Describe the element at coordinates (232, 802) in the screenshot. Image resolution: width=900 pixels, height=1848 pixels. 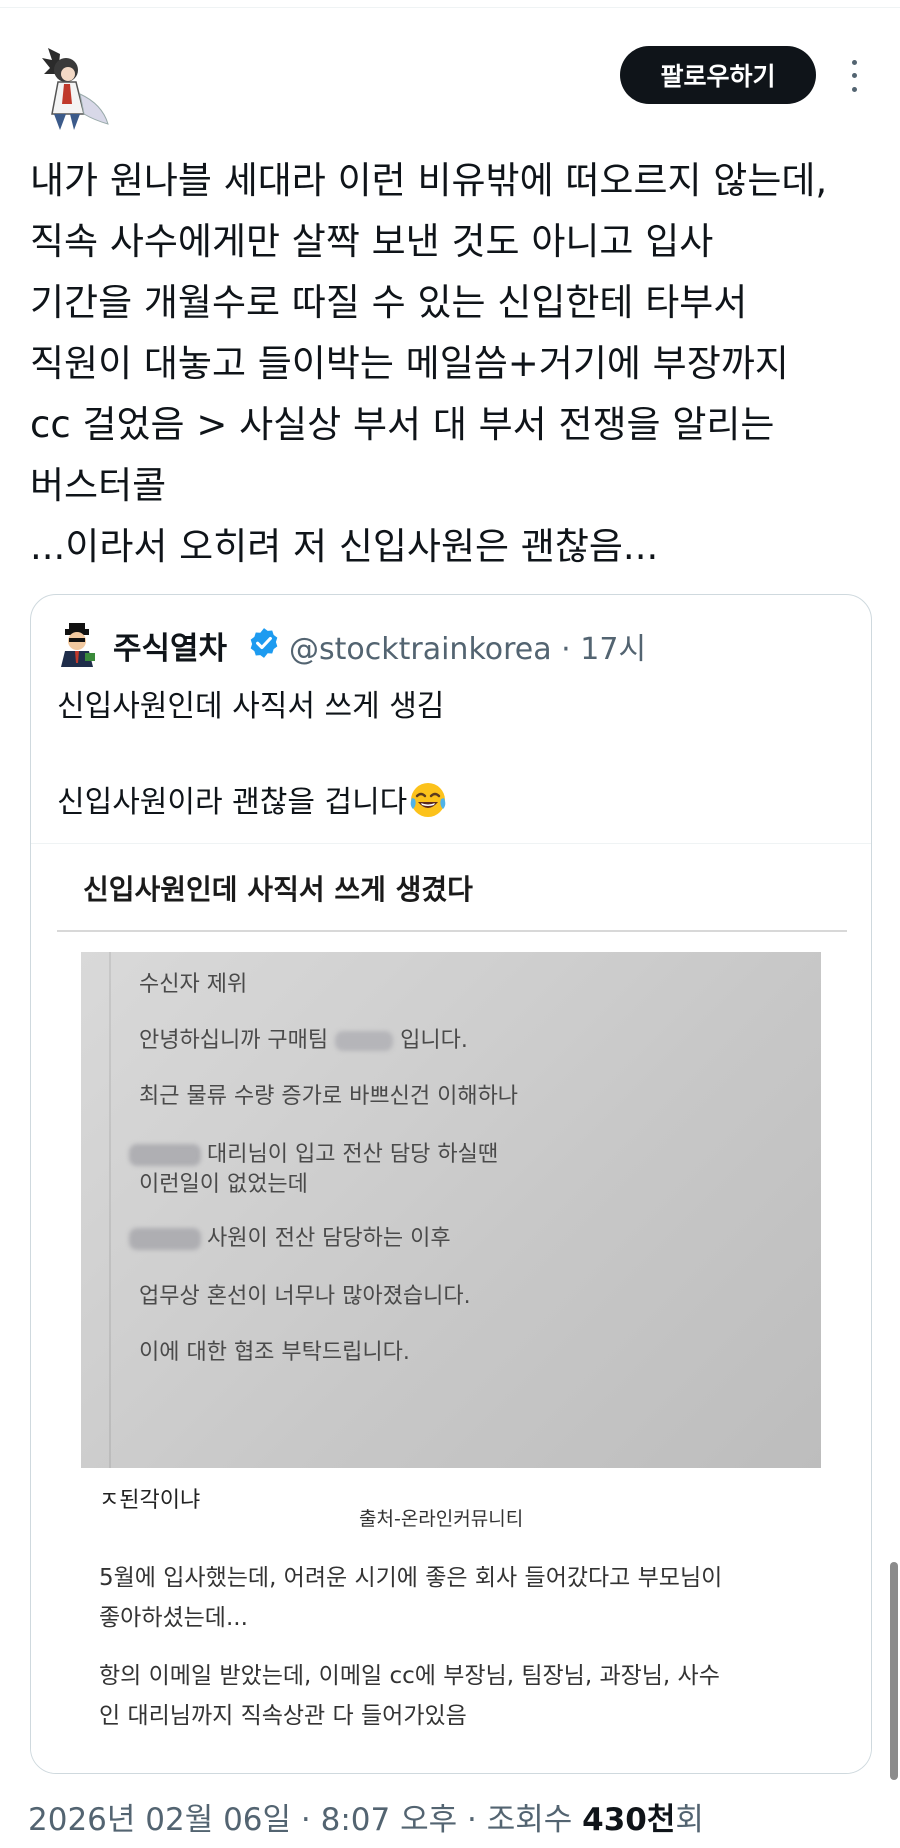
I see `quoted-text-line: 신입사원이라 괜찮을 겁니다` at that location.